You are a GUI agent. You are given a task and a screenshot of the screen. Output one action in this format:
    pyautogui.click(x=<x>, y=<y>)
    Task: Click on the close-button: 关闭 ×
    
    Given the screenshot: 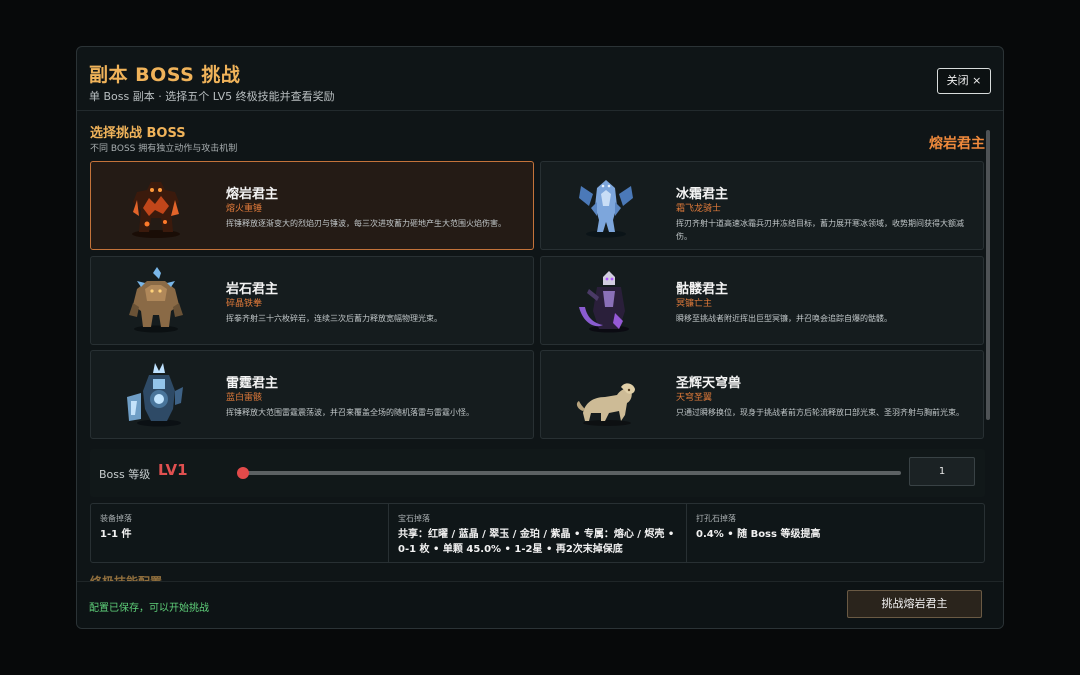 What is the action you would take?
    pyautogui.click(x=964, y=81)
    